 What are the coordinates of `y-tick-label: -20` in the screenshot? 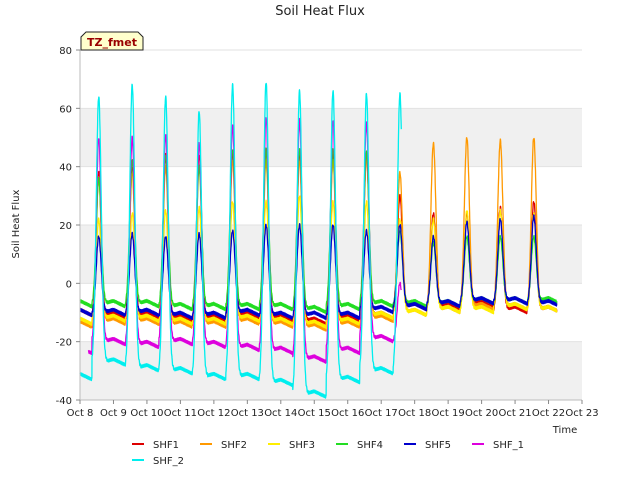 It's located at (64, 343).